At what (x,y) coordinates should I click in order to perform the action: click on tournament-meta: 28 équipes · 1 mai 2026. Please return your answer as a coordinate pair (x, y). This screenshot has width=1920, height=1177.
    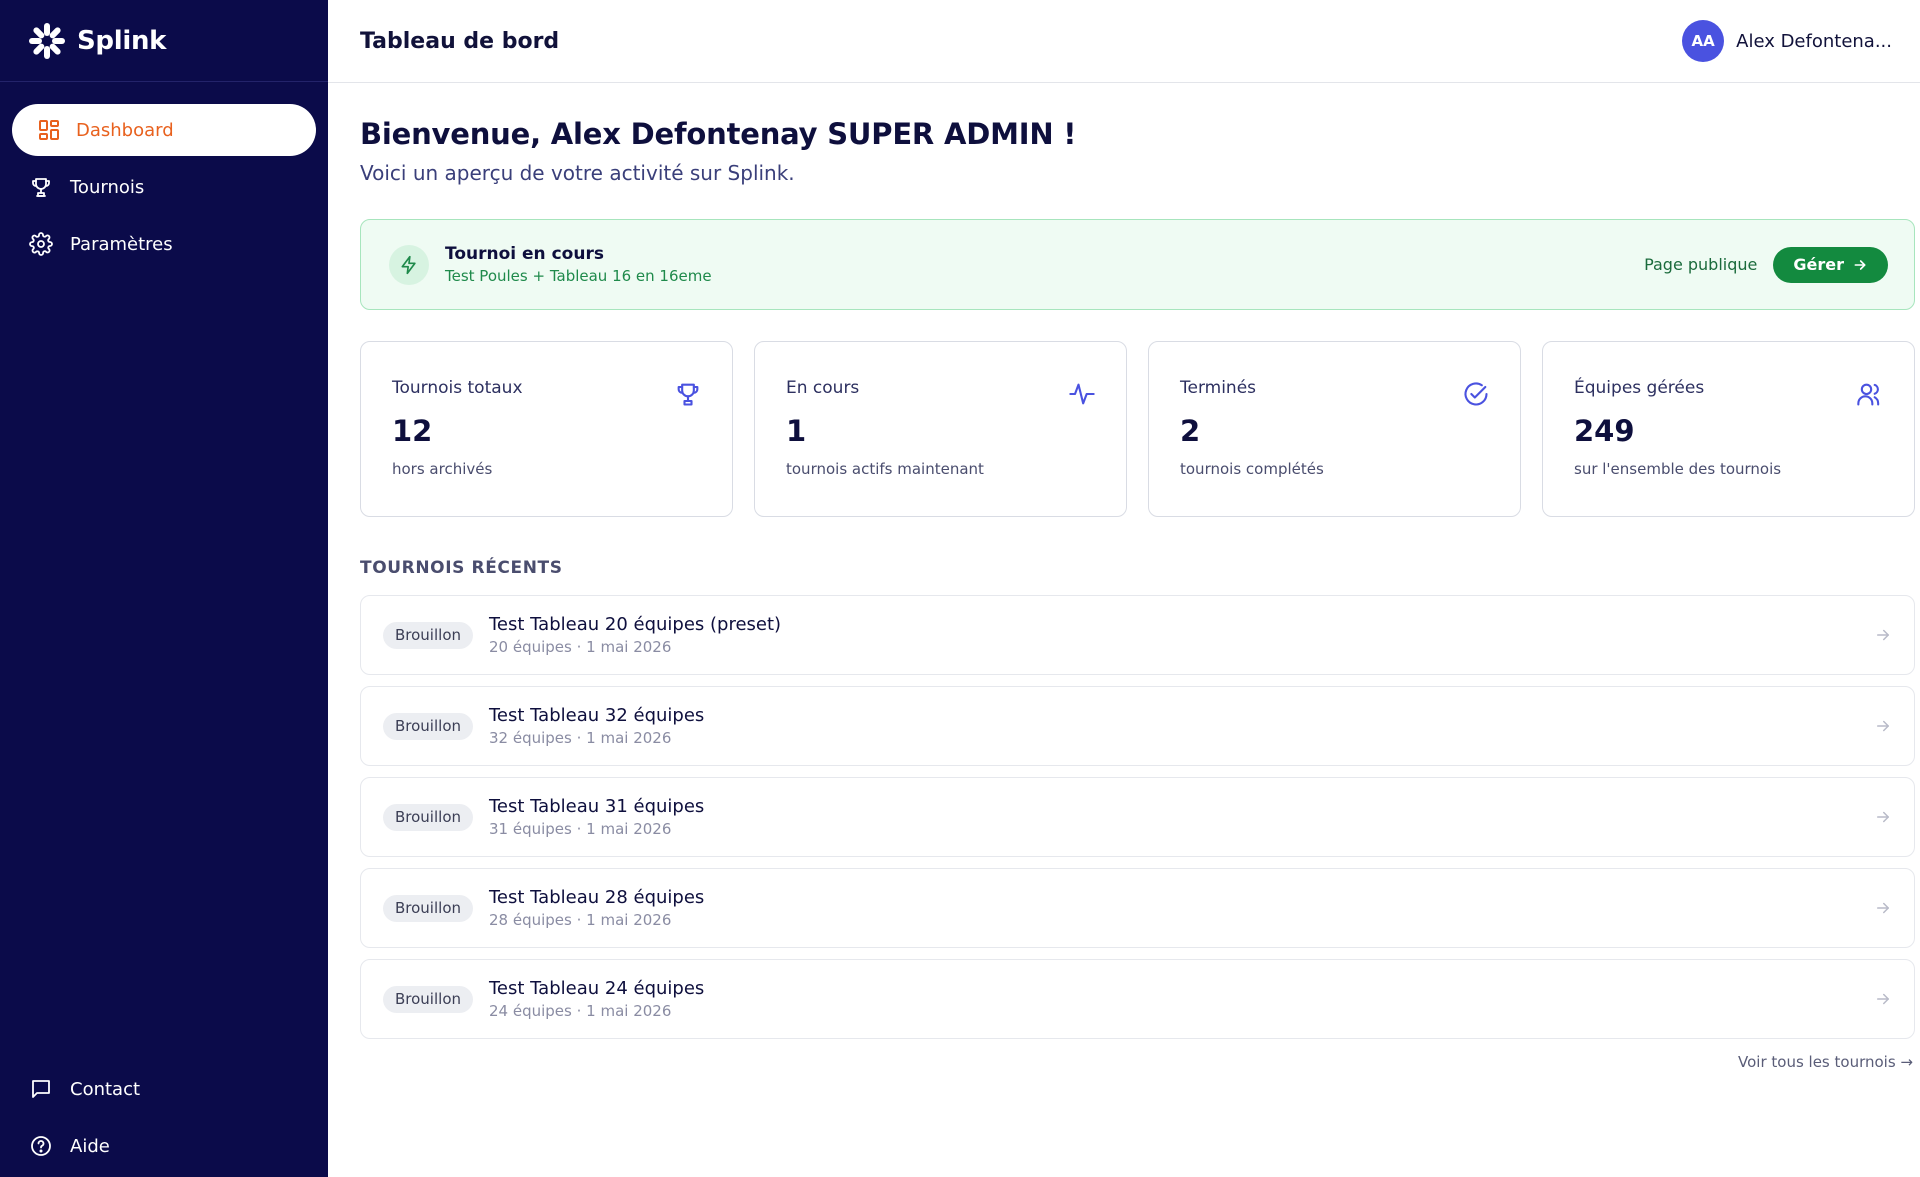
    Looking at the image, I should click on (580, 920).